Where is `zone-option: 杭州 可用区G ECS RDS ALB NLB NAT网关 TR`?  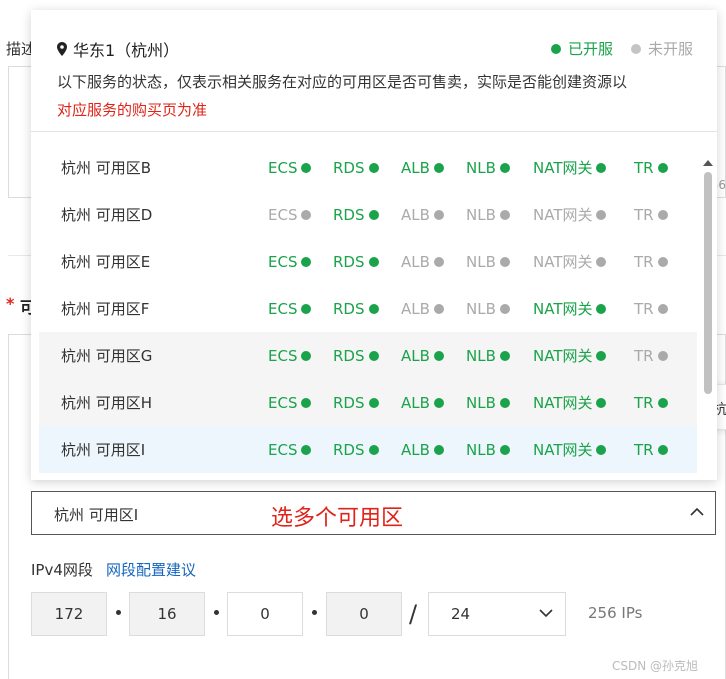
zone-option: 杭州 可用区G ECS RDS ALB NLB NAT网关 TR is located at coordinates (368, 355).